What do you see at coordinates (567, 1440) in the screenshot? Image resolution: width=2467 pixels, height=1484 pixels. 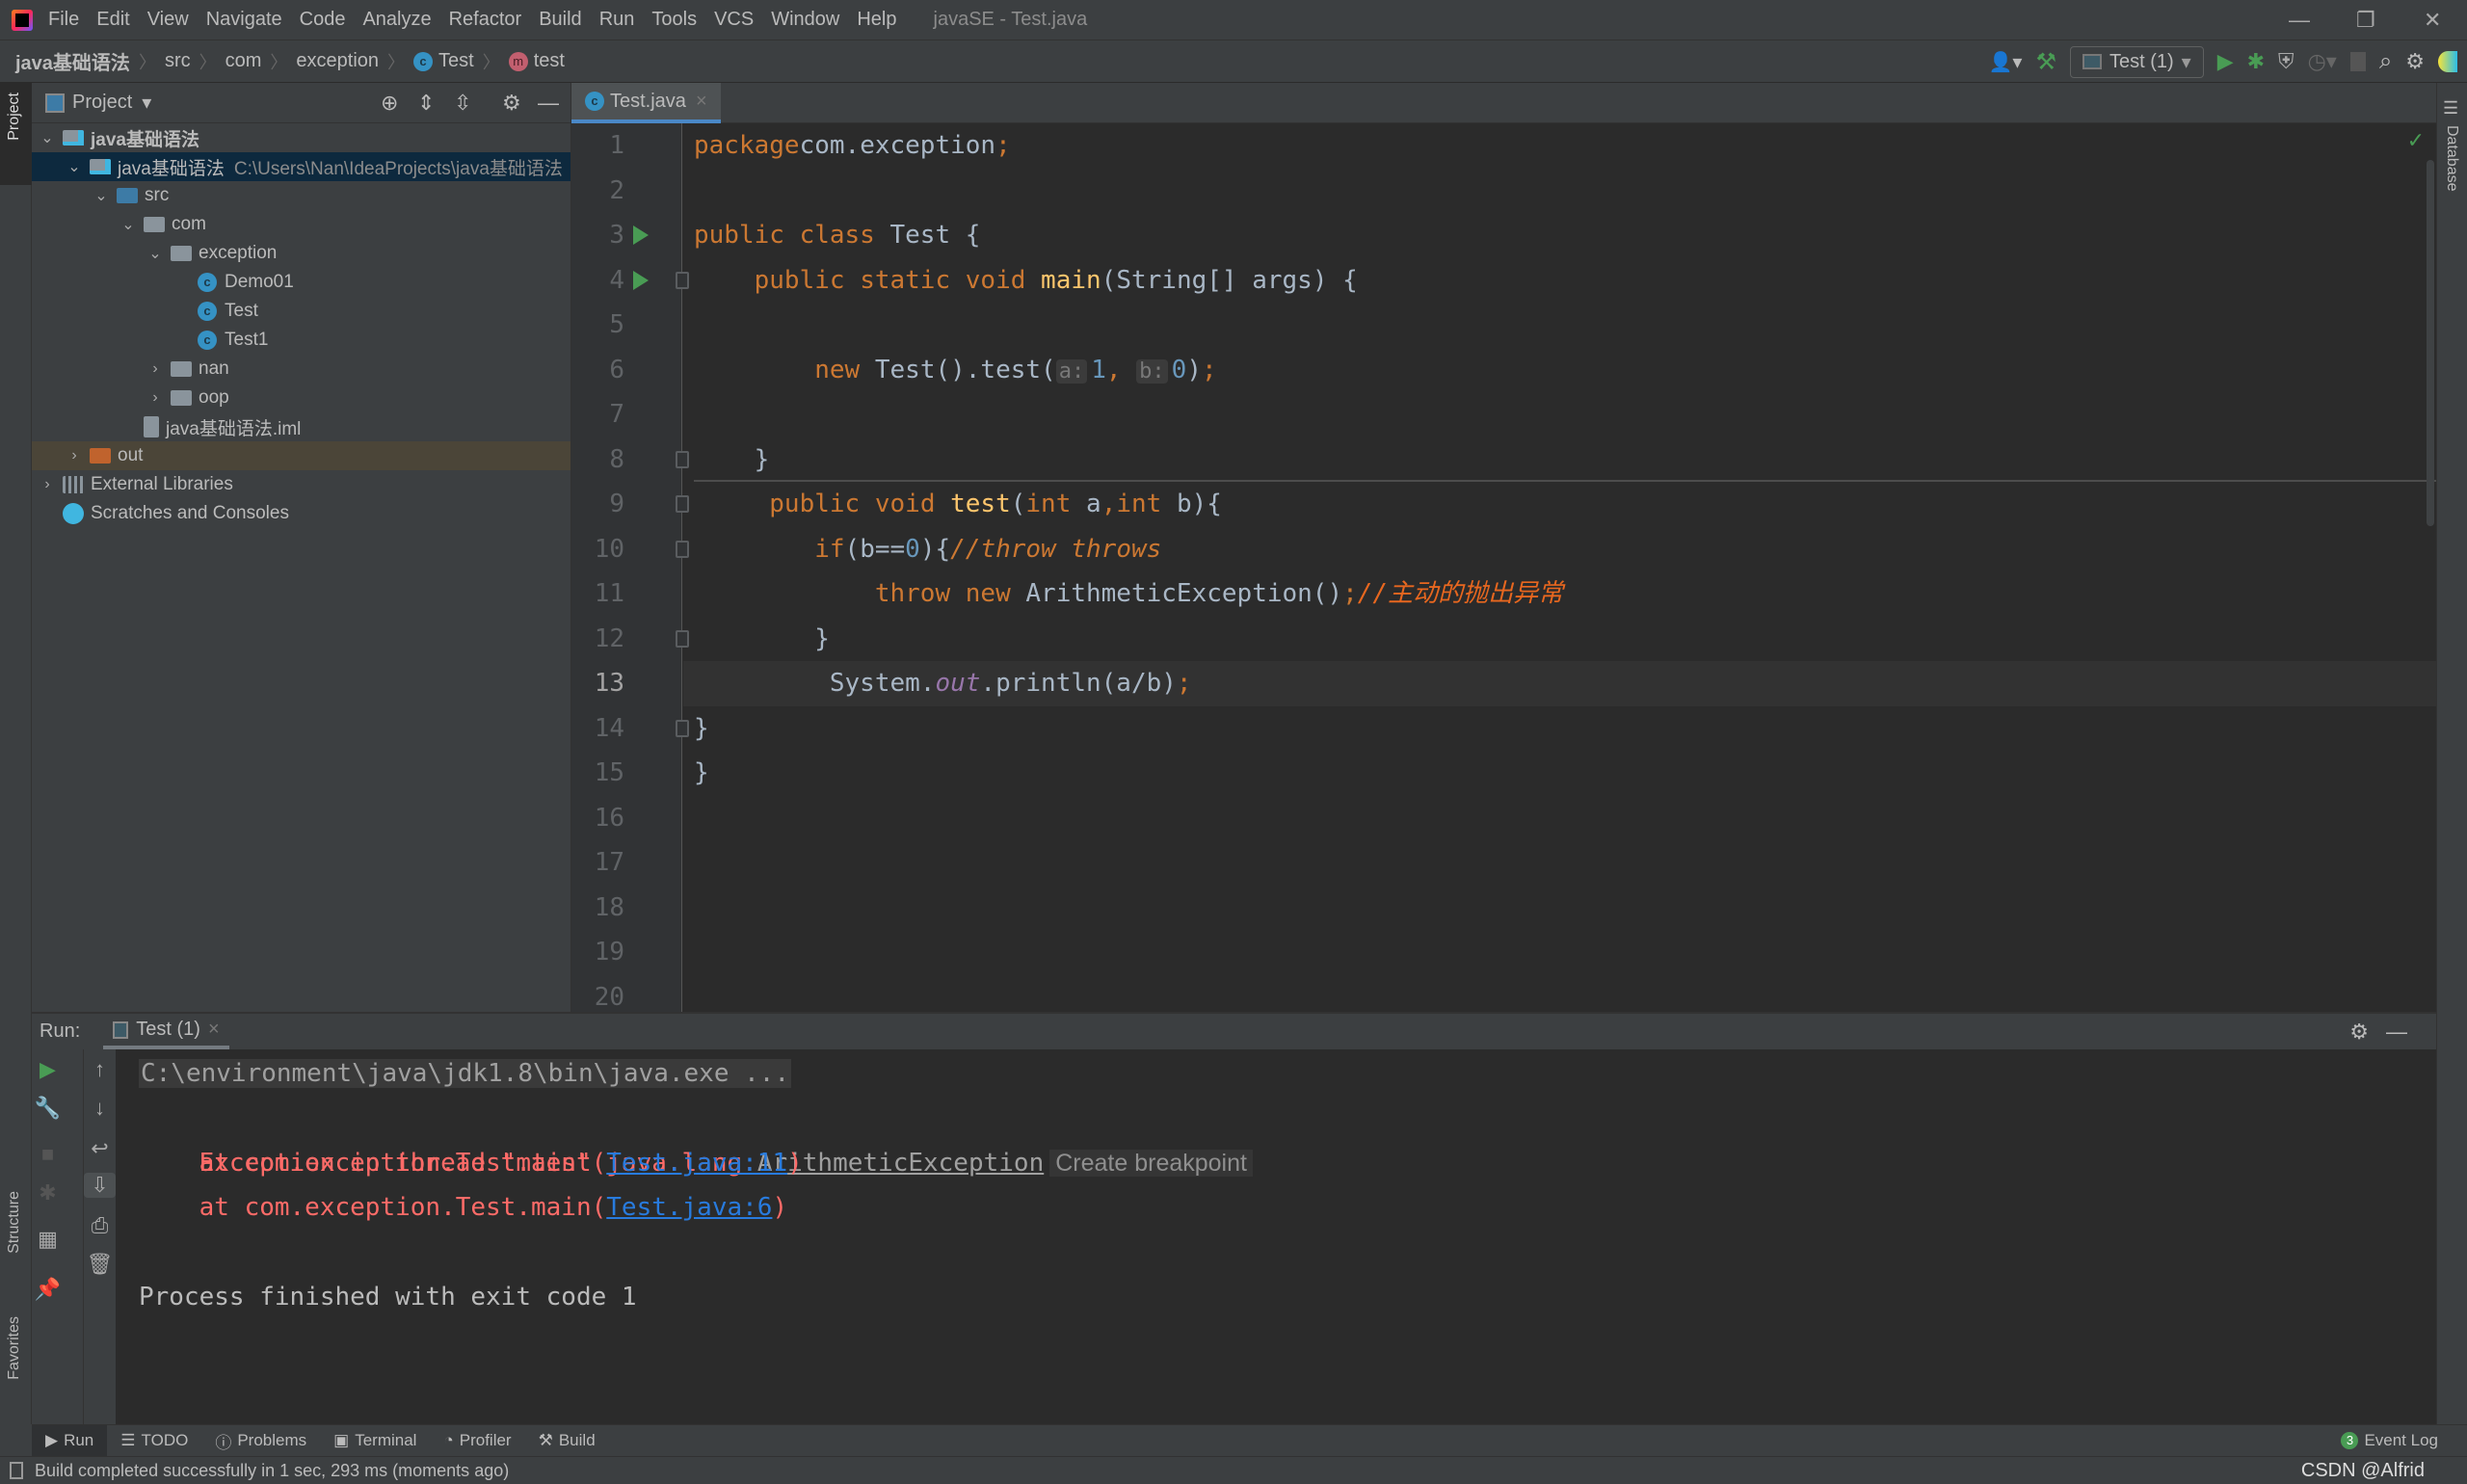 I see `tool-tab-build: ⚒ Build` at bounding box center [567, 1440].